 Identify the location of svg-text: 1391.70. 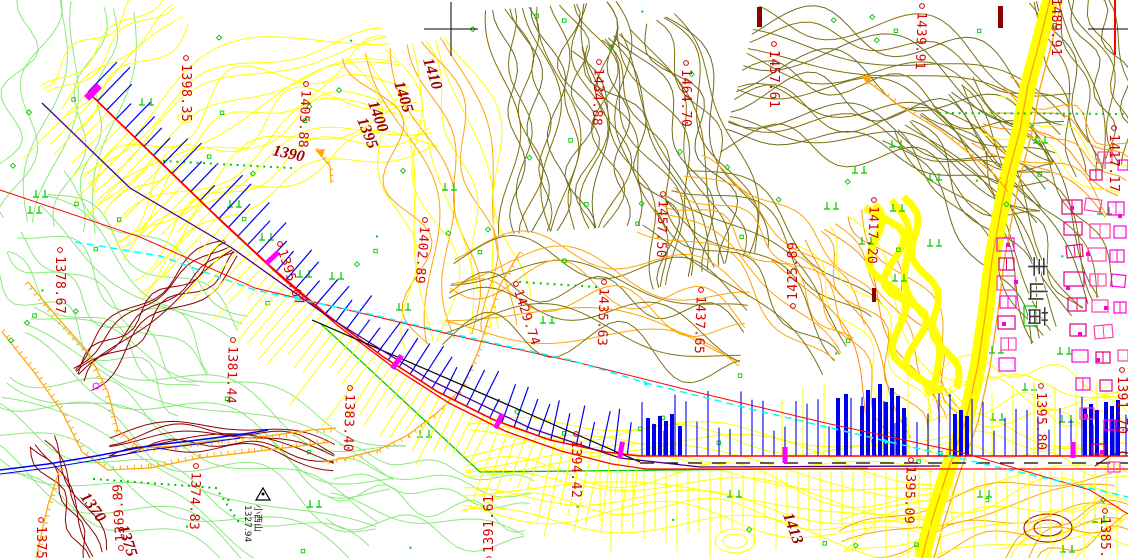
(1121, 405).